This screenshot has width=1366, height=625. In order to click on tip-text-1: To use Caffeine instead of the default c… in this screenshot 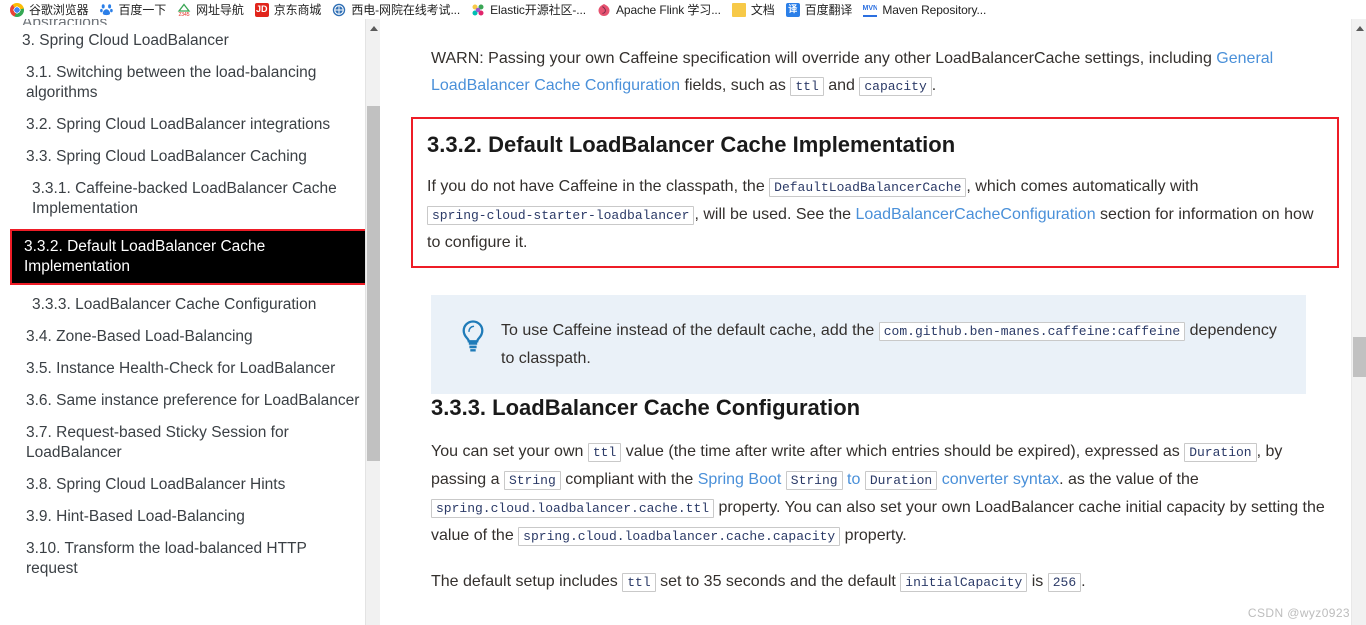, I will do `click(690, 330)`.